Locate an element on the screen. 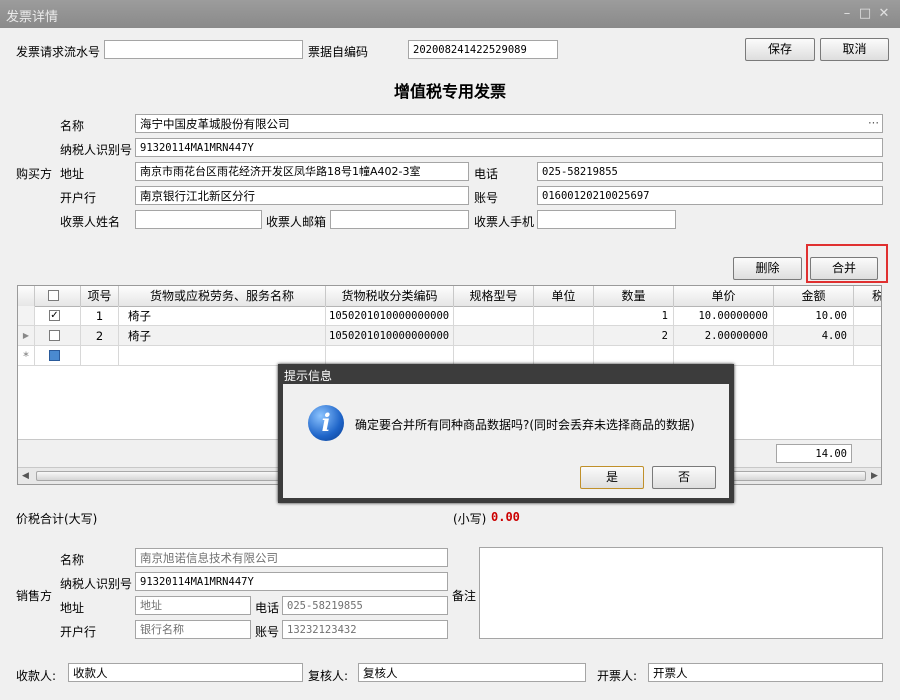 This screenshot has height=700, width=900. cell-qty: 2 is located at coordinates (634, 336).